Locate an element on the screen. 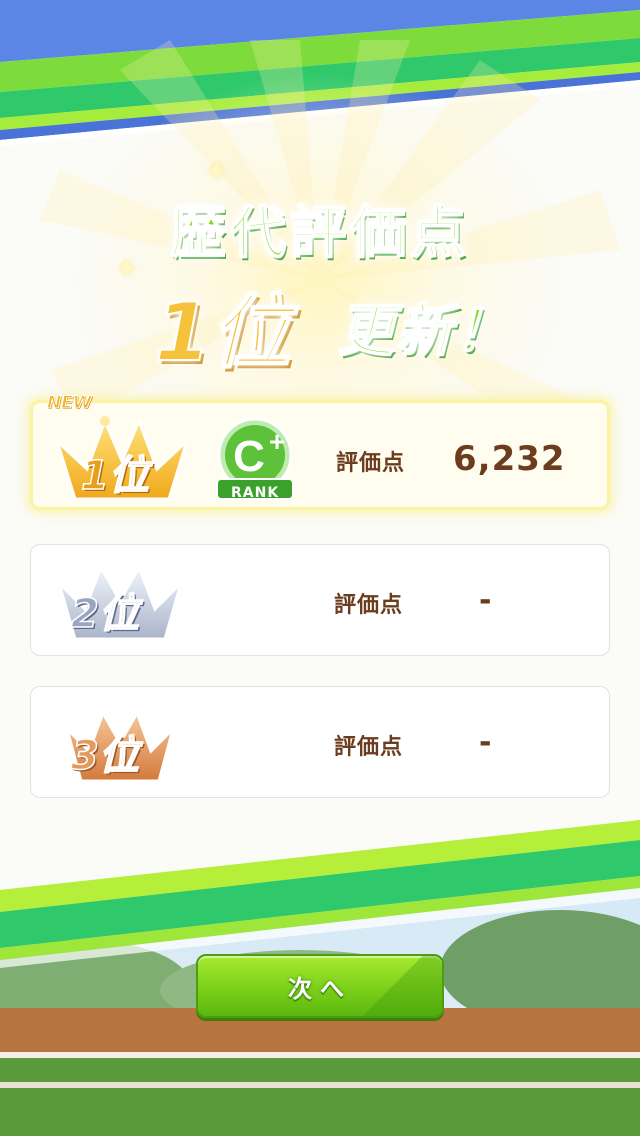 The image size is (640, 1136). rank-label-2: 2位 is located at coordinates (104, 614).